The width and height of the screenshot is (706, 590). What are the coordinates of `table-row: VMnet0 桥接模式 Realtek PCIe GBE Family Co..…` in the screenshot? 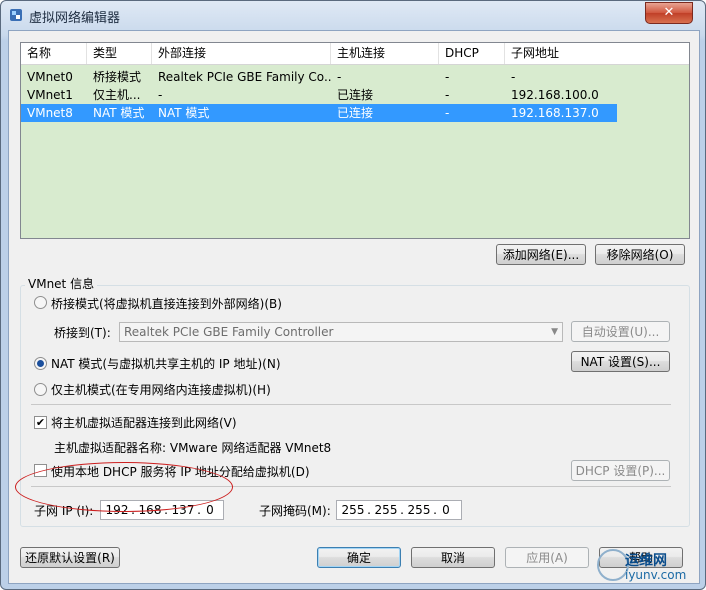 It's located at (319, 77).